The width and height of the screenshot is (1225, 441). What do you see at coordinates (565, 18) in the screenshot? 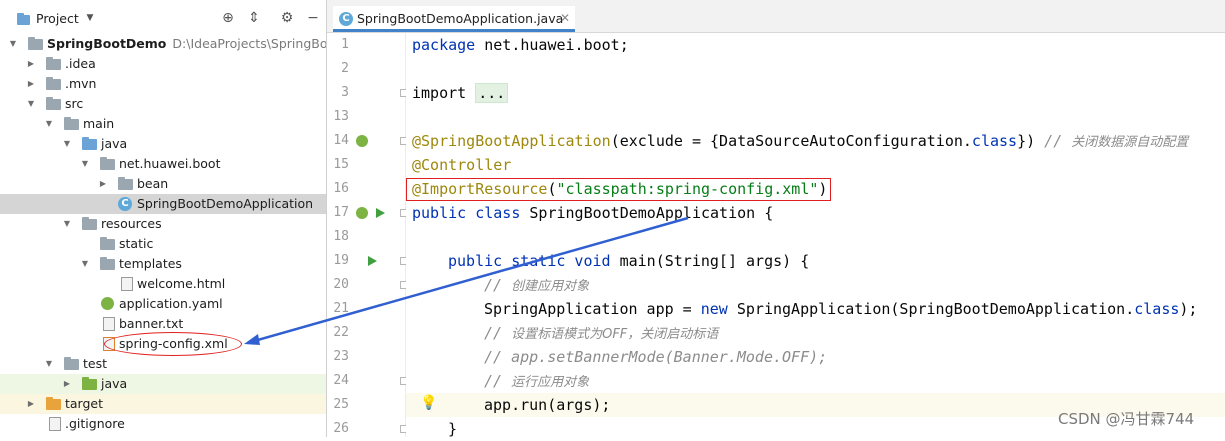
I see `close-icon: ✕` at bounding box center [565, 18].